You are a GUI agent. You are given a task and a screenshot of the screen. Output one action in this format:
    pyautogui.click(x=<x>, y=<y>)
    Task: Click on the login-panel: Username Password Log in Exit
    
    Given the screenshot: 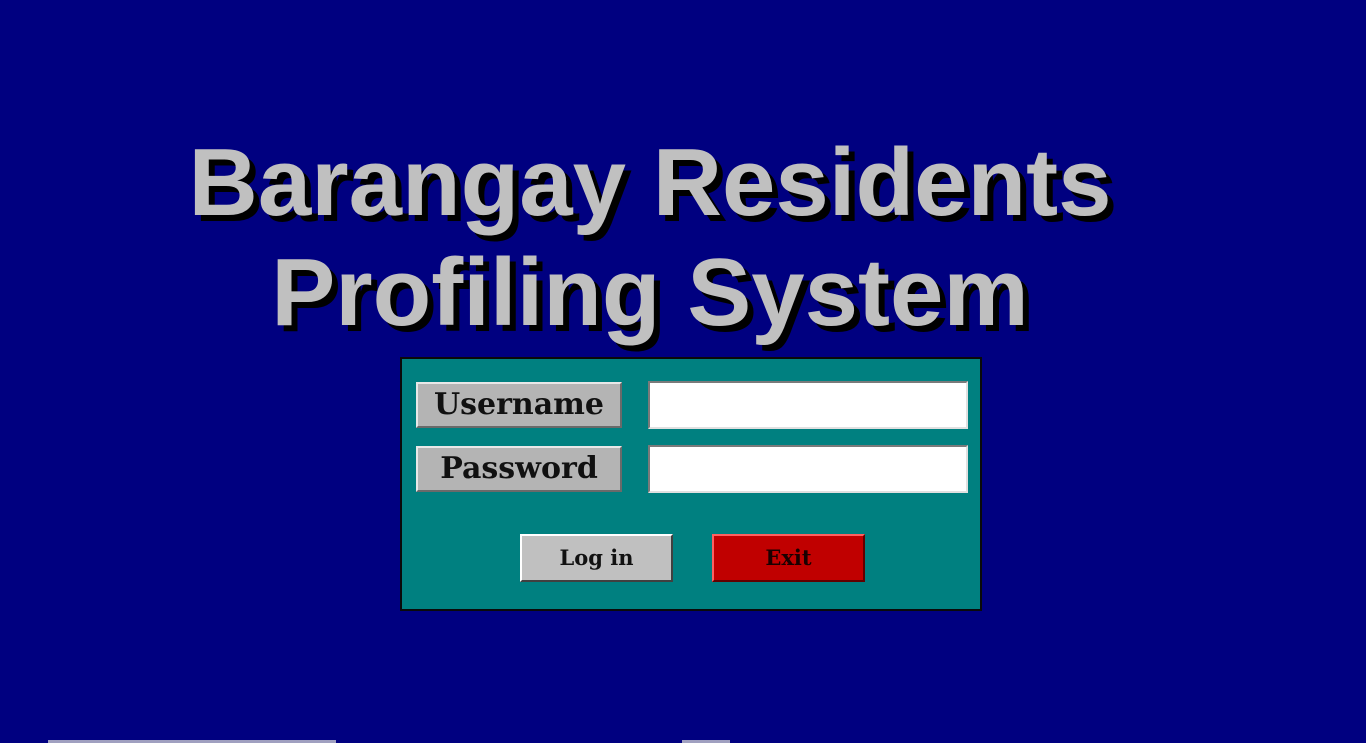 What is the action you would take?
    pyautogui.click(x=691, y=484)
    